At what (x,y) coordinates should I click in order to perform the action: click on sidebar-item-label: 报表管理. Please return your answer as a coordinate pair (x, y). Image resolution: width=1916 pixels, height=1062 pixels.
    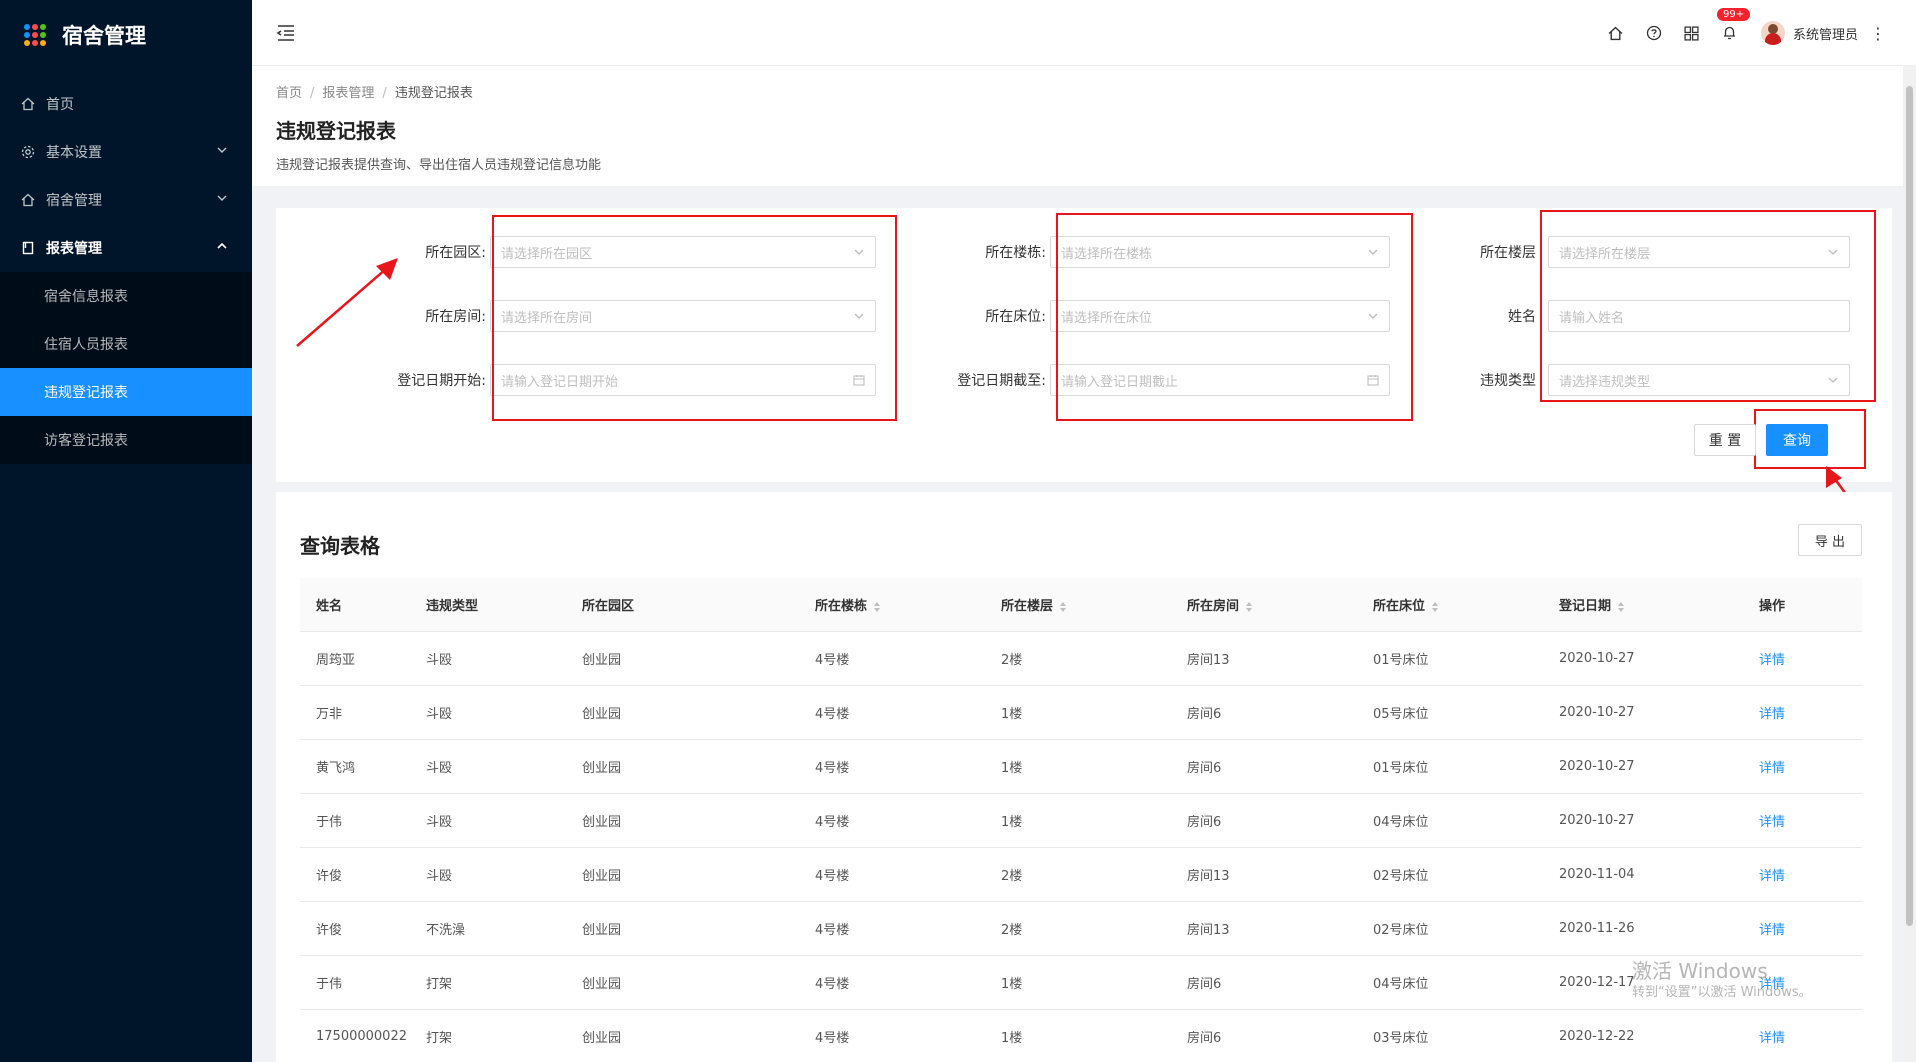
    Looking at the image, I should click on (74, 249).